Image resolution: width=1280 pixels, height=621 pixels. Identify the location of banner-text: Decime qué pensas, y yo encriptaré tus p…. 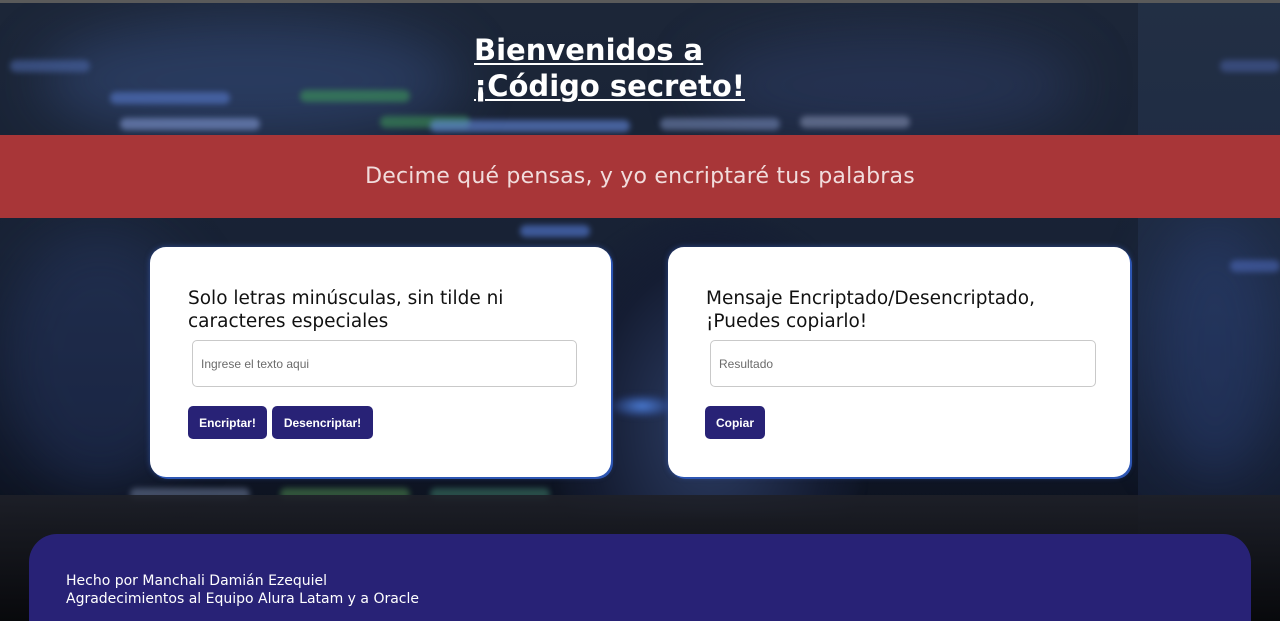
(640, 176).